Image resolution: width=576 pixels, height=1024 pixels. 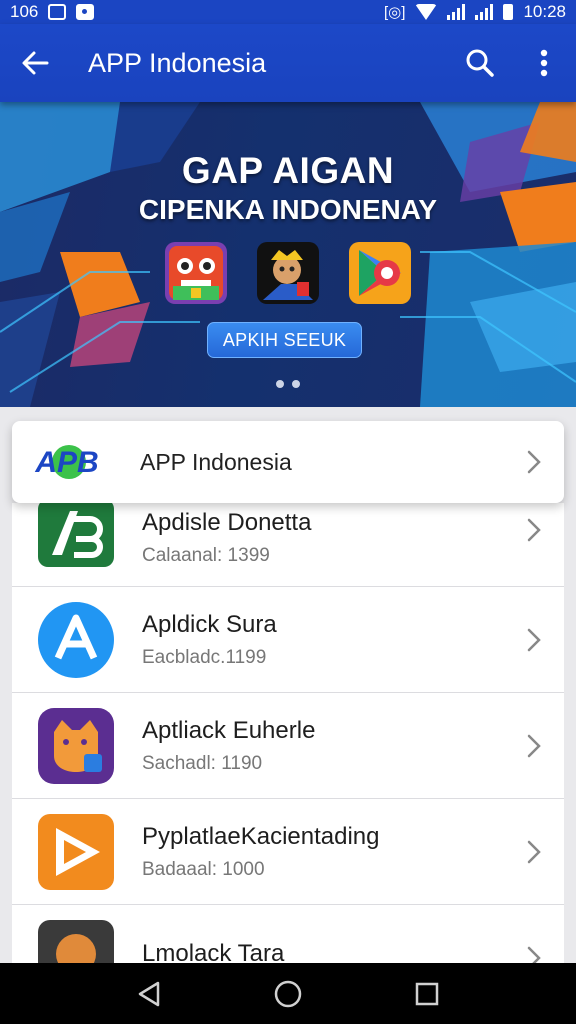 I want to click on list-item: Apldick Sura Eacbladc.1199, so click(x=288, y=640).